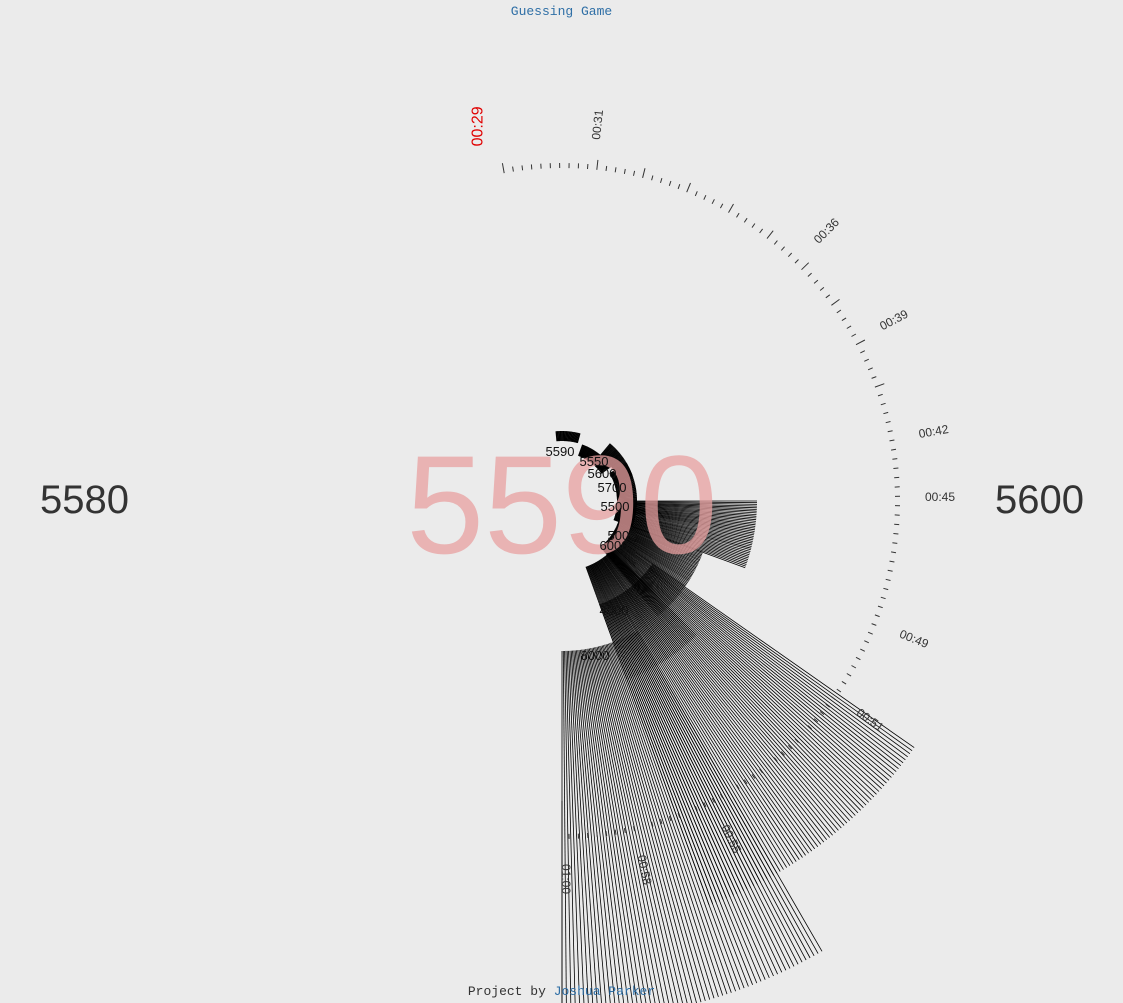 This screenshot has height=1003, width=1123. I want to click on timer-label: 01:00, so click(566, 879).